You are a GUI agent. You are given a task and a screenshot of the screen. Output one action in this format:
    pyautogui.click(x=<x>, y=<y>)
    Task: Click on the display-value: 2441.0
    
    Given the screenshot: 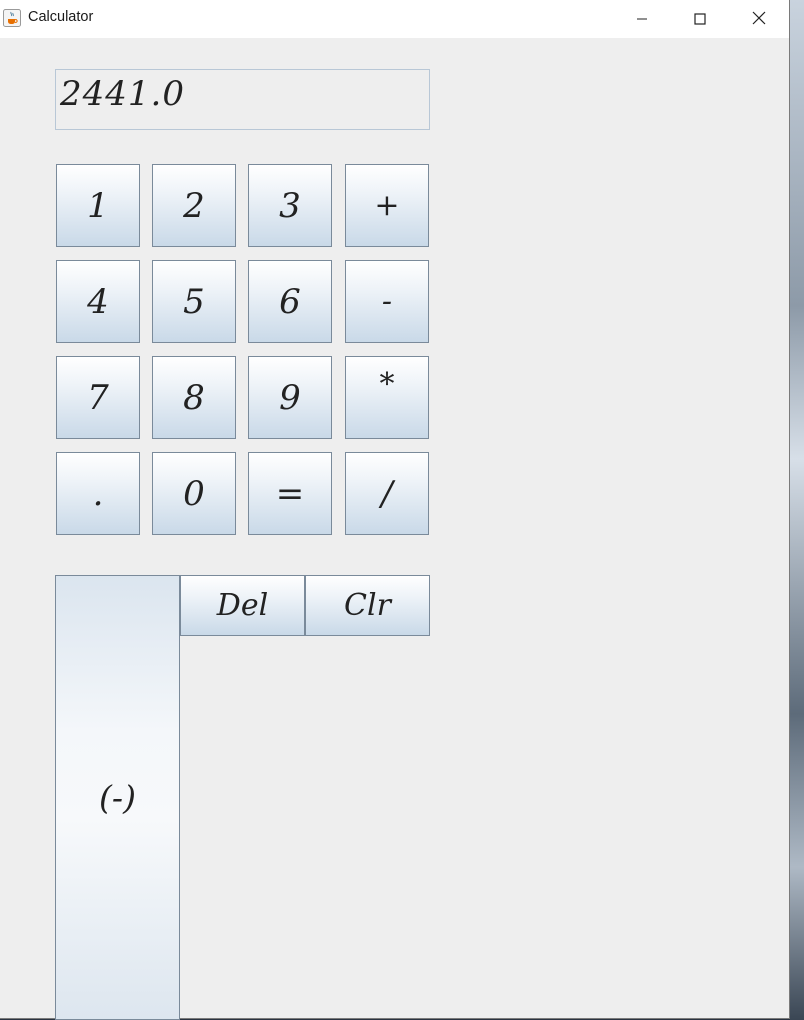 What is the action you would take?
    pyautogui.click(x=122, y=94)
    